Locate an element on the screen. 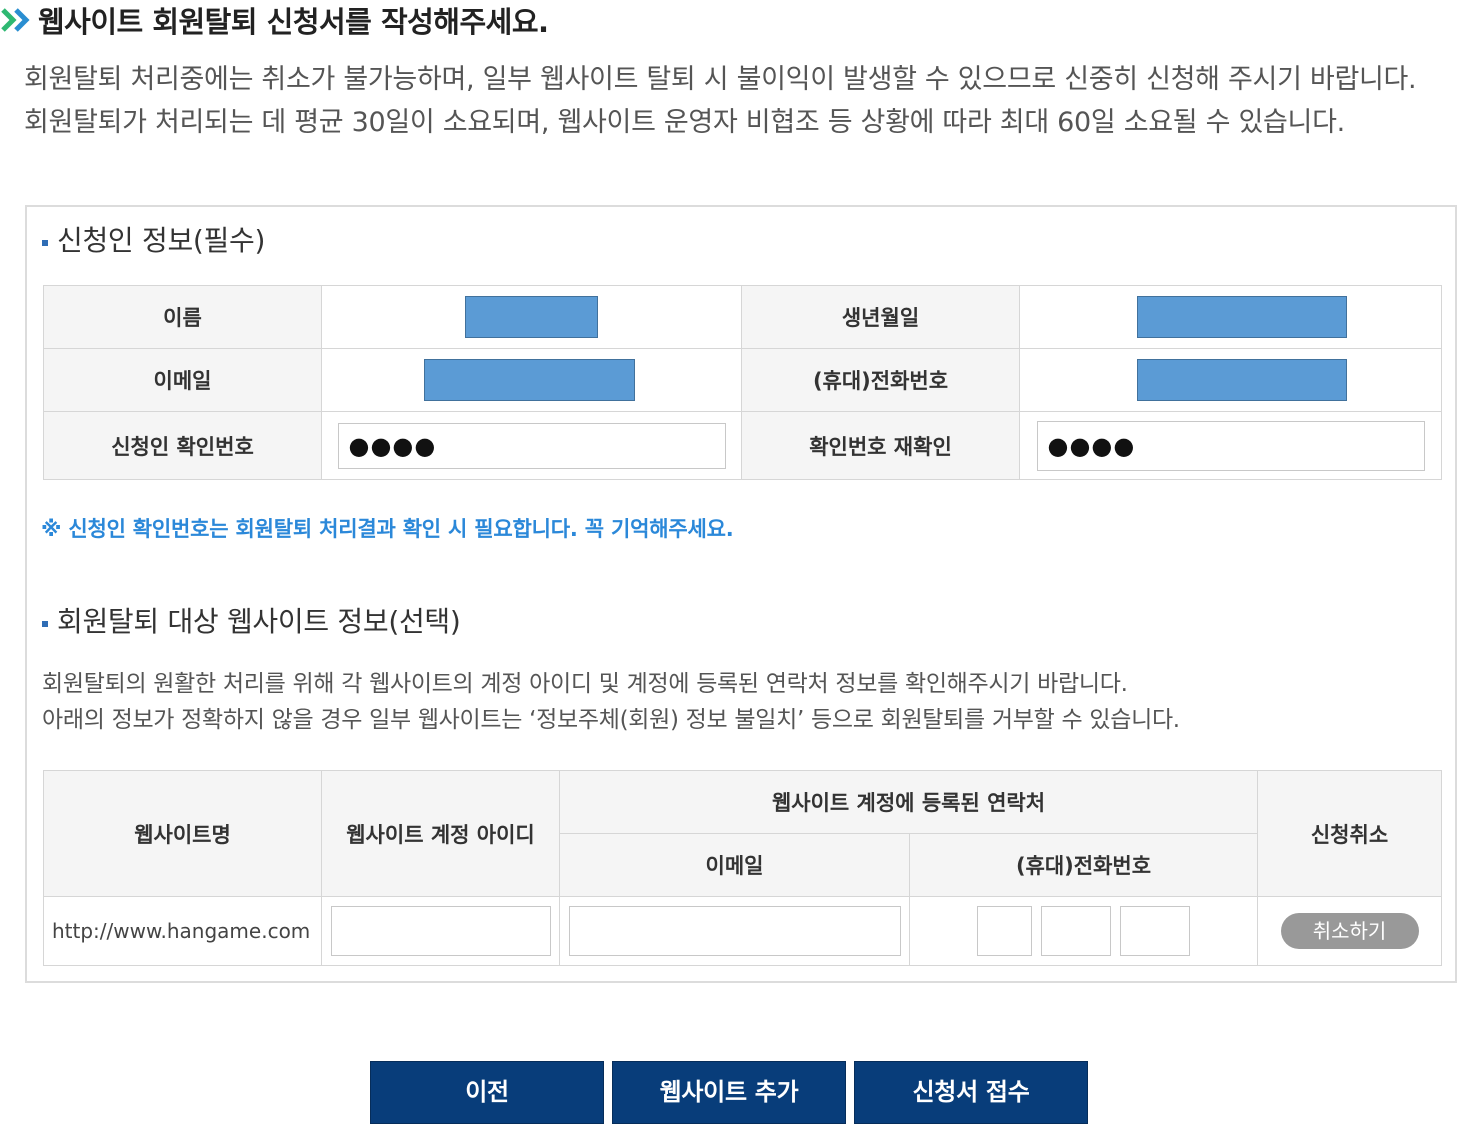 The width and height of the screenshot is (1467, 1139). birth-redacted is located at coordinates (1241, 317).